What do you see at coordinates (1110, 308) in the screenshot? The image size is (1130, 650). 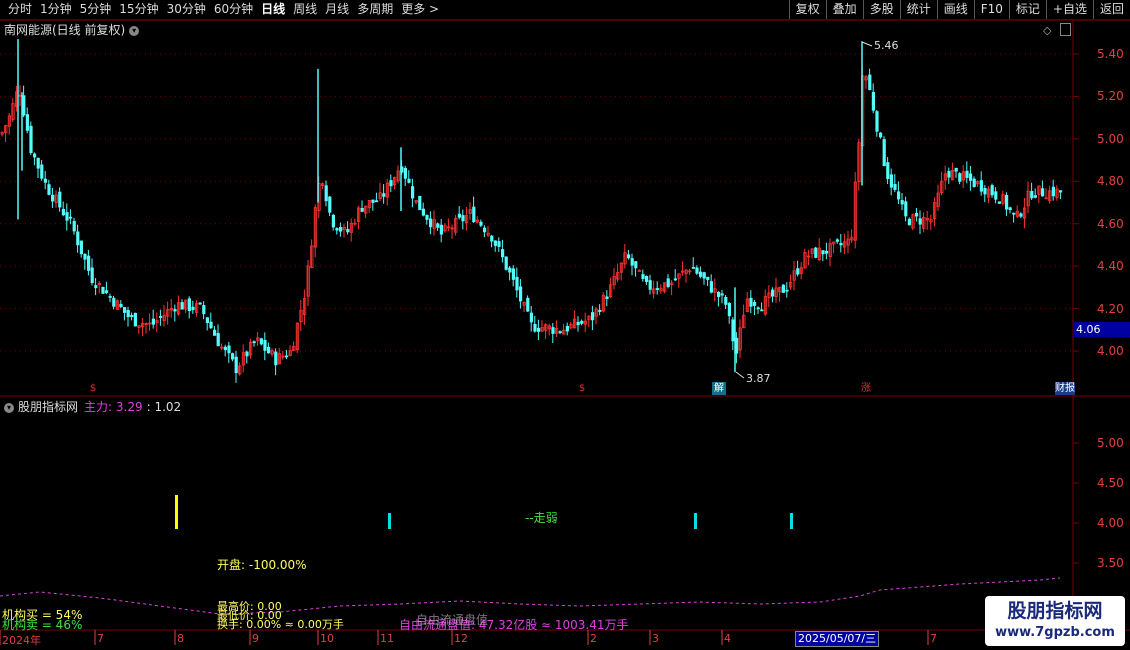 I see `price-label: 4.20` at bounding box center [1110, 308].